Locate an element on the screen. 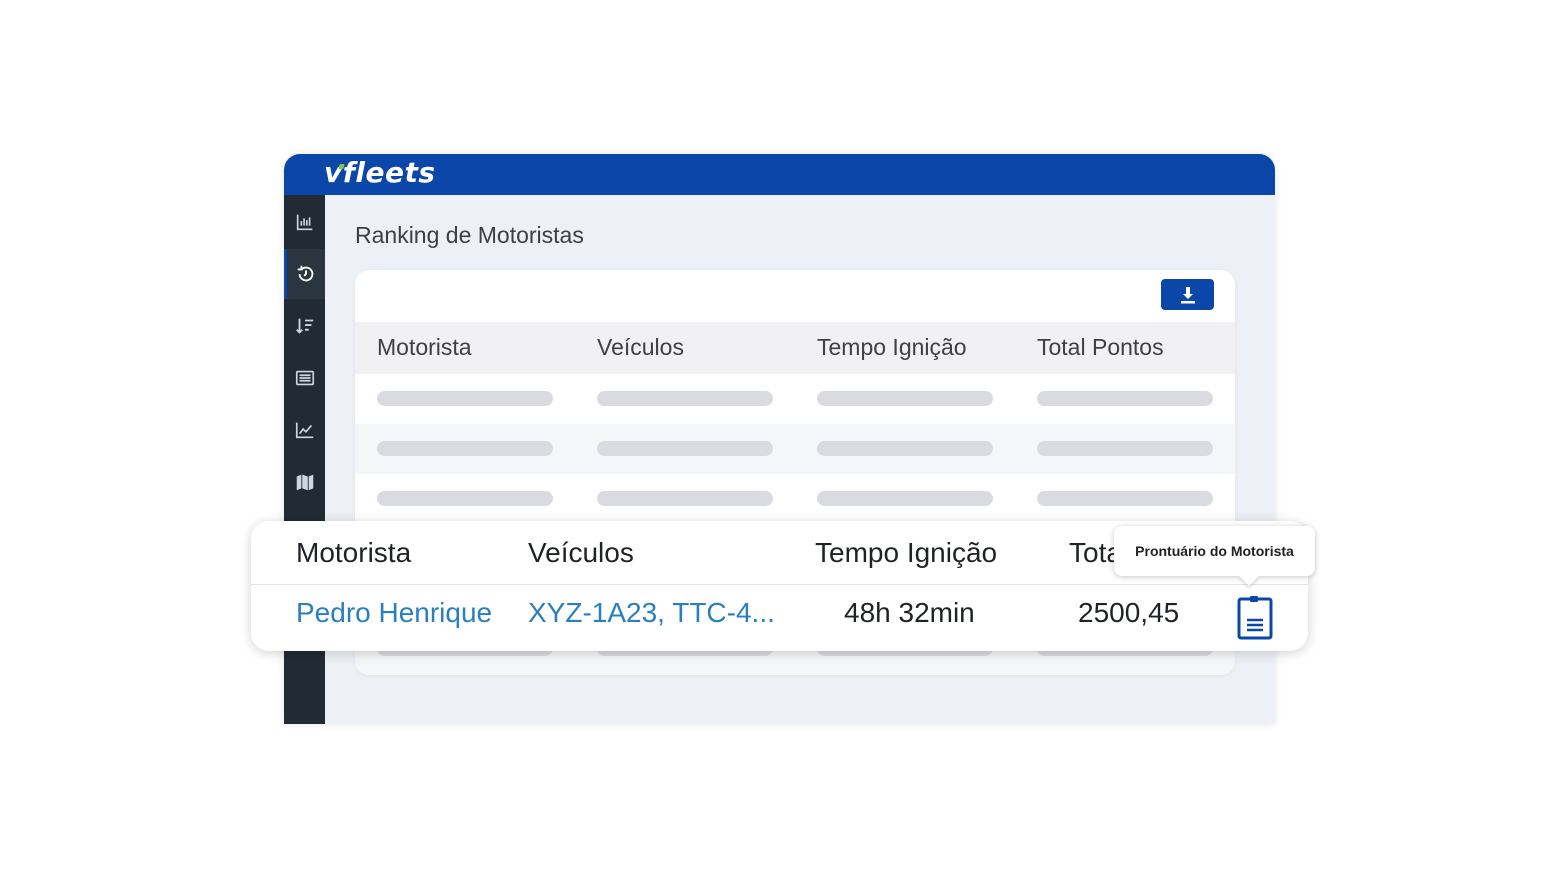 Image resolution: width=1560 pixels, height=878 pixels. column-header-motorista: Motorista is located at coordinates (424, 347).